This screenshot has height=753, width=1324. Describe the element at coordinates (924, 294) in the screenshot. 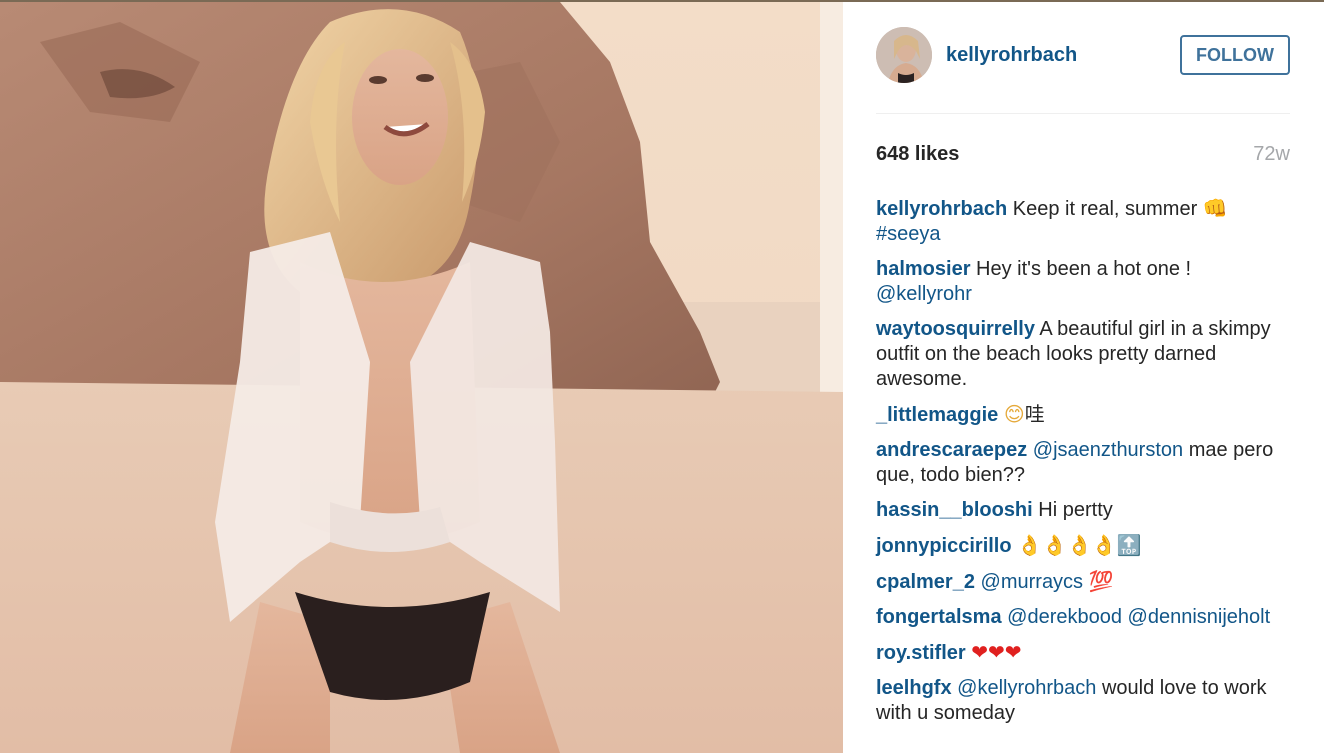

I see `comment-mention: @kellyrohr` at that location.